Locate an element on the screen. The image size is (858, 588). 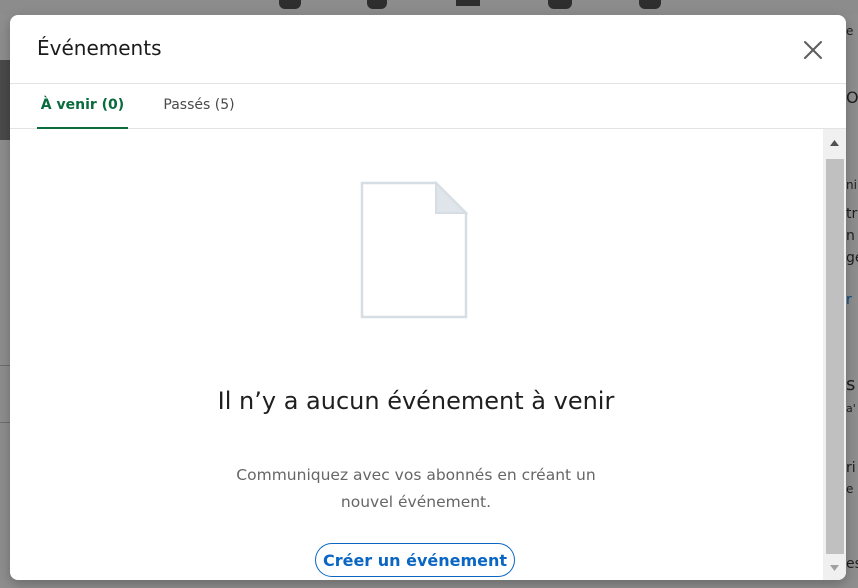
scroll-down-button is located at coordinates (834, 568).